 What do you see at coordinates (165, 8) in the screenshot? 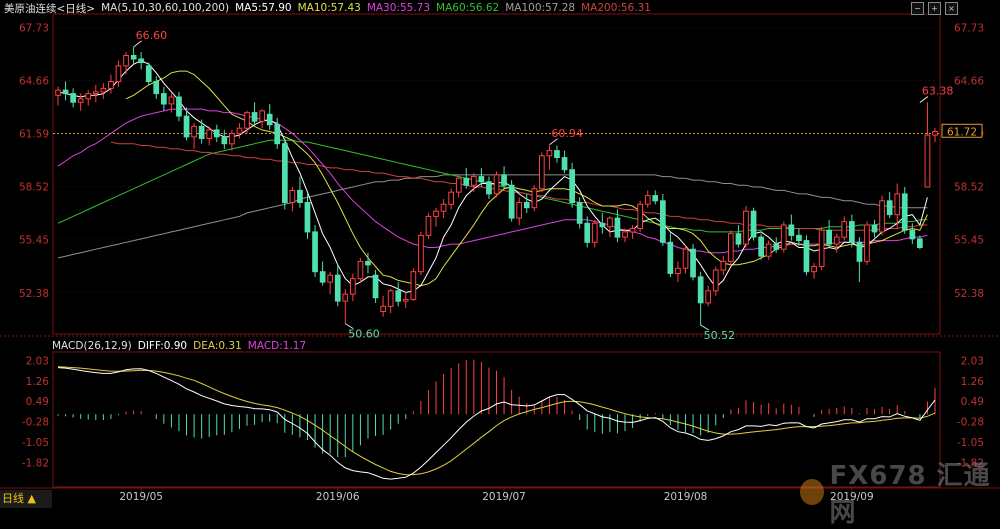
I see `ma-params: MA(5,10,30,60,100,200)` at bounding box center [165, 8].